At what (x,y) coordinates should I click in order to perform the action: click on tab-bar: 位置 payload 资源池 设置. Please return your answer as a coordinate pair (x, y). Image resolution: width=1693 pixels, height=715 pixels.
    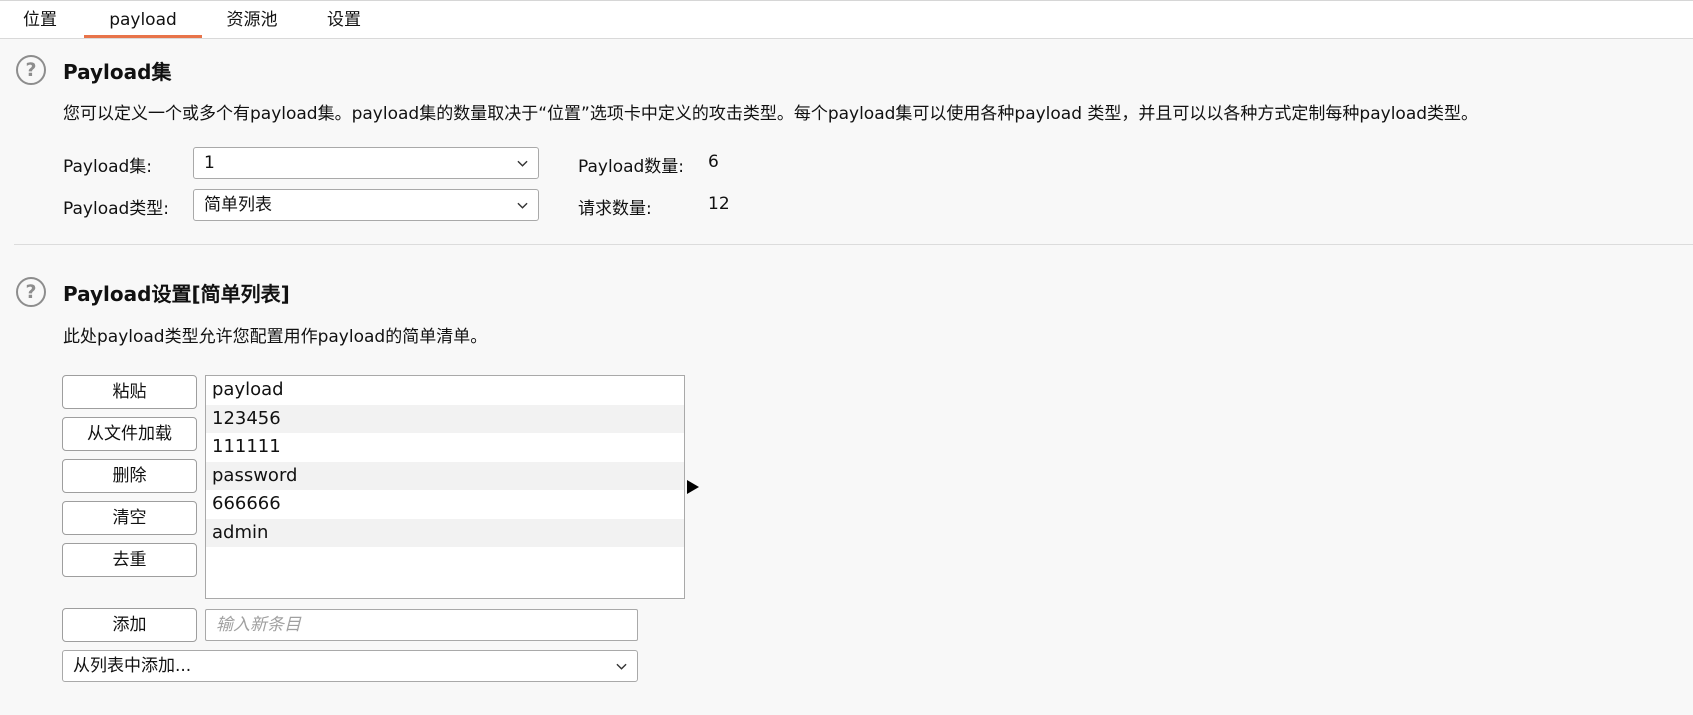
    Looking at the image, I should click on (846, 19).